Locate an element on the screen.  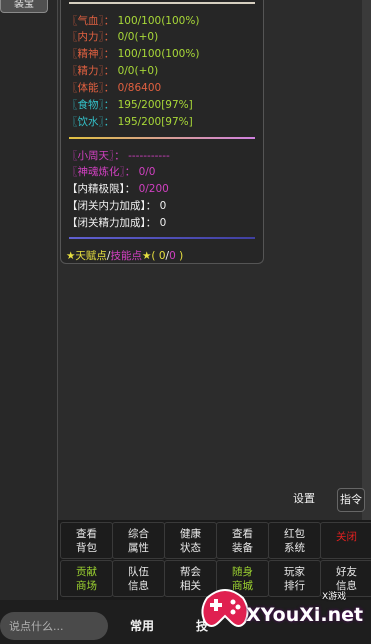
stat-xiaozhou: 〖小周天〗： ----------- is located at coordinates (118, 156).